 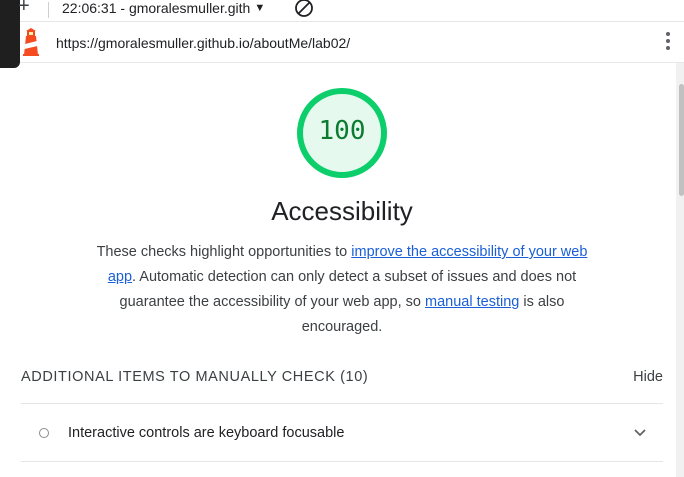 What do you see at coordinates (260, 8) in the screenshot?
I see `dropdown-caret-icon: ▼` at bounding box center [260, 8].